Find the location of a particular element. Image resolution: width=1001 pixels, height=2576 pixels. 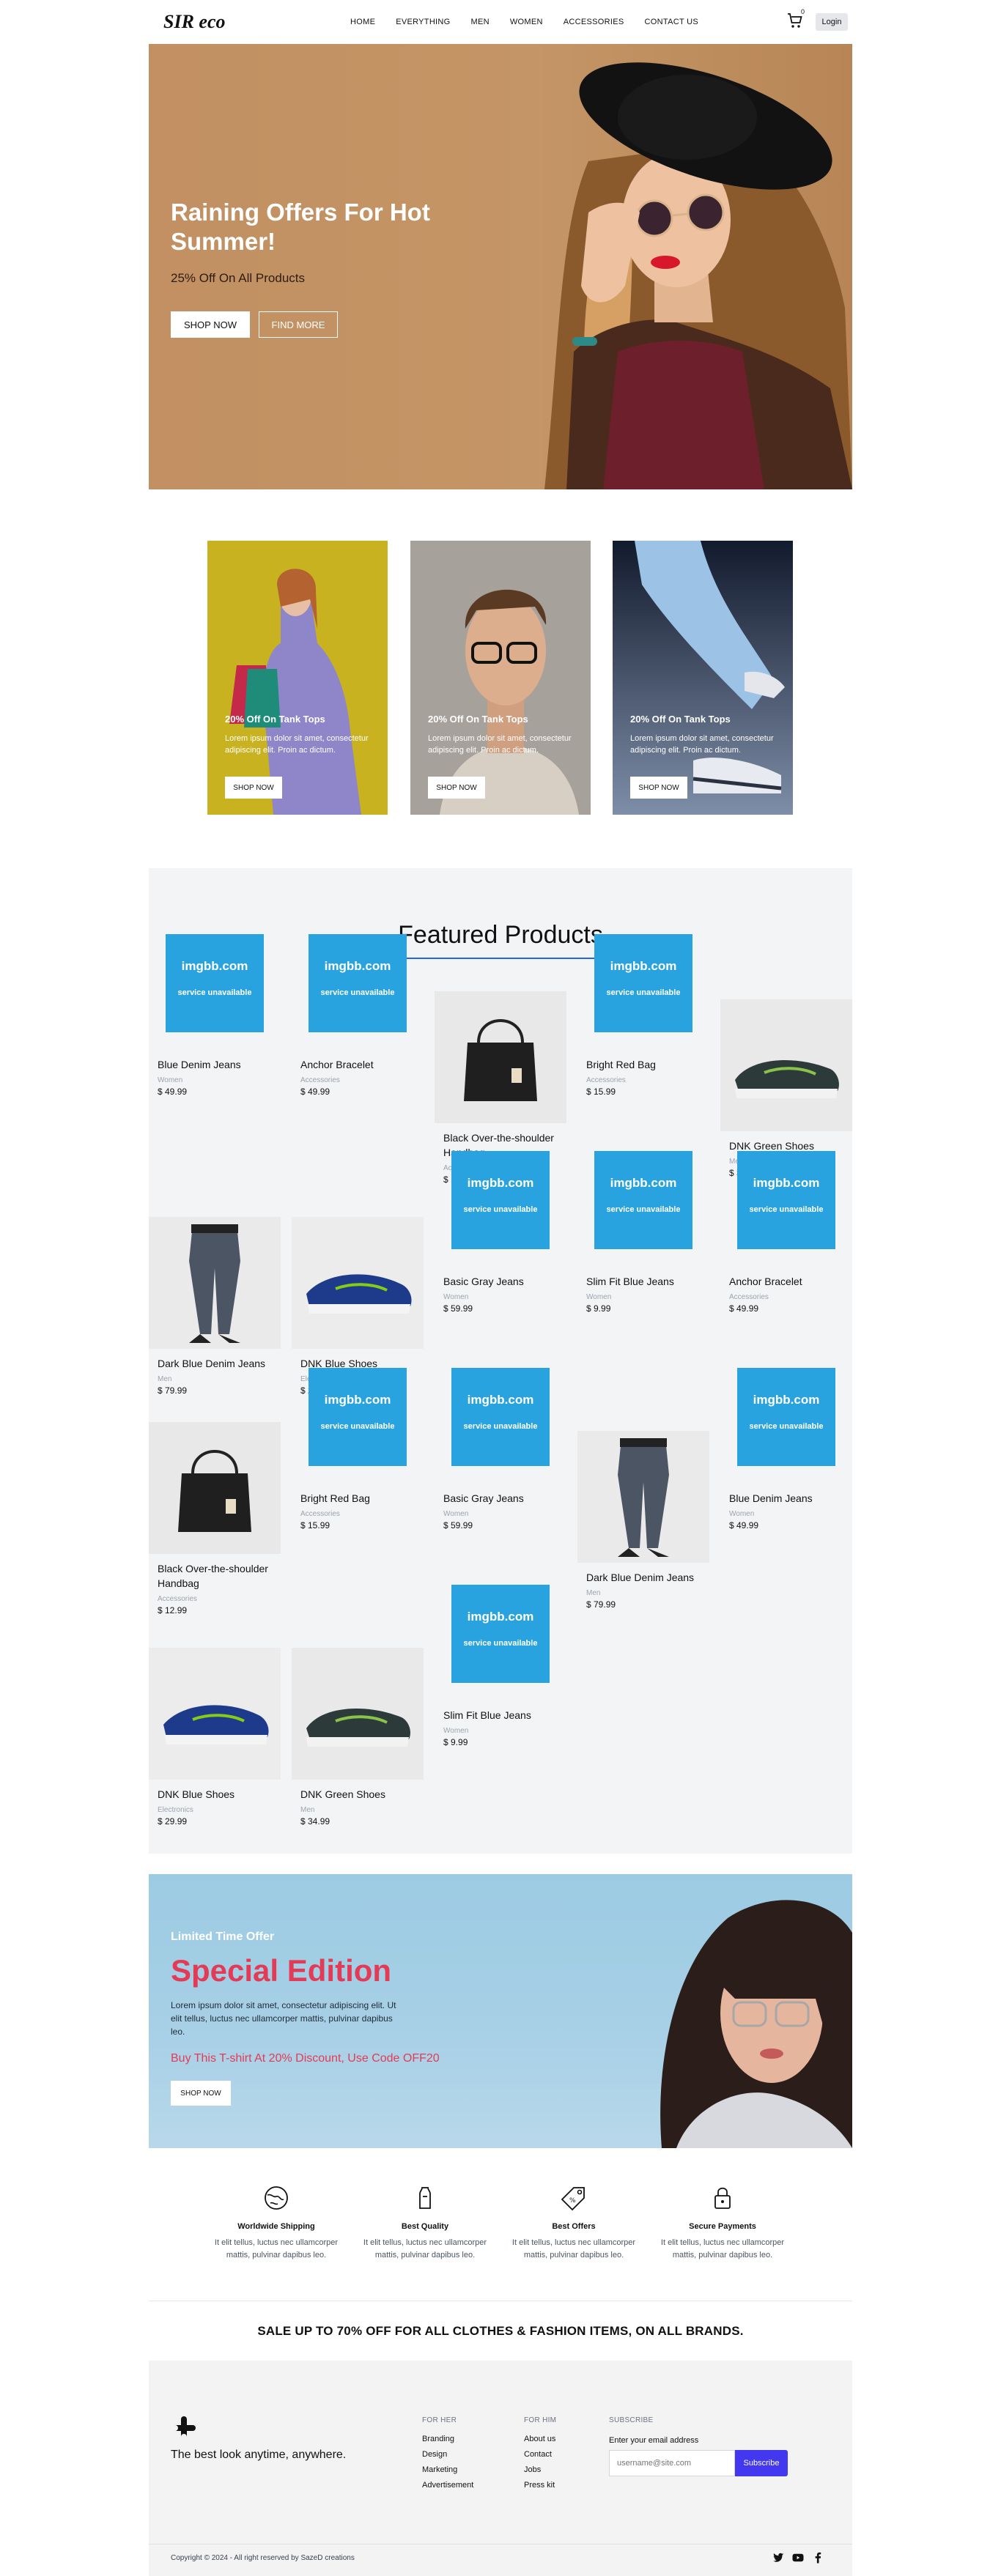

subscribe-button: Subscribe is located at coordinates (761, 2463).